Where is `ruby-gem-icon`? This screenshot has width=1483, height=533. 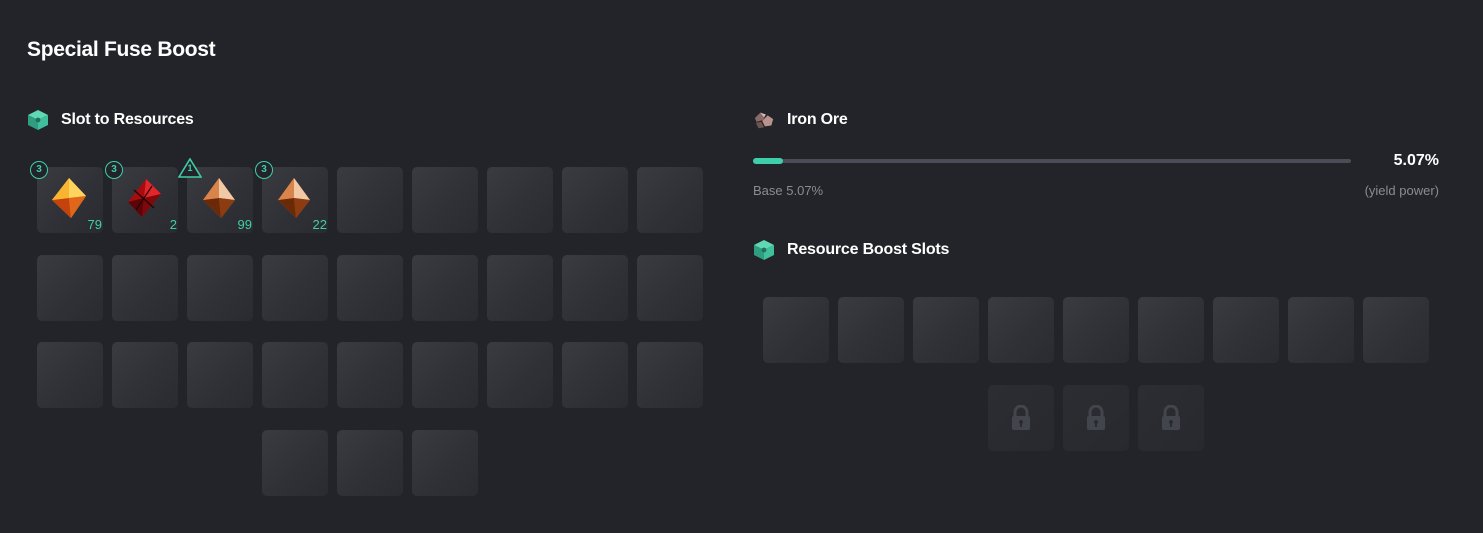 ruby-gem-icon is located at coordinates (144, 198).